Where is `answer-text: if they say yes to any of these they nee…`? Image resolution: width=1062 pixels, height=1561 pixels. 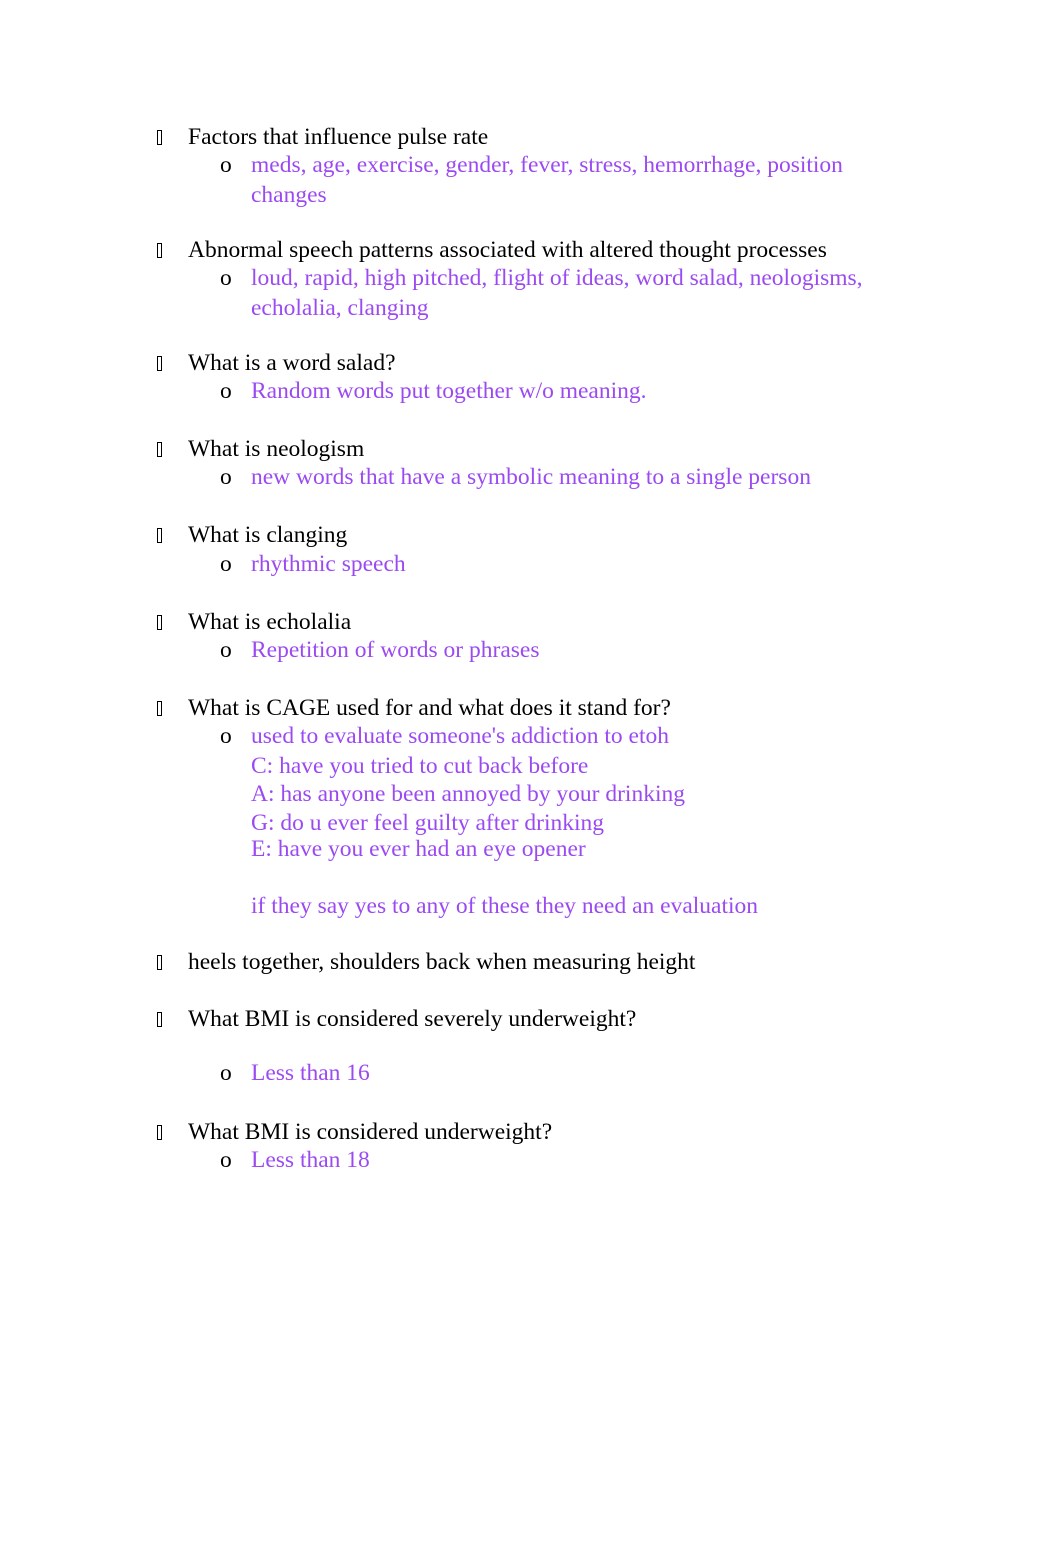
answer-text: if they say yes to any of these they nee… is located at coordinates (505, 906).